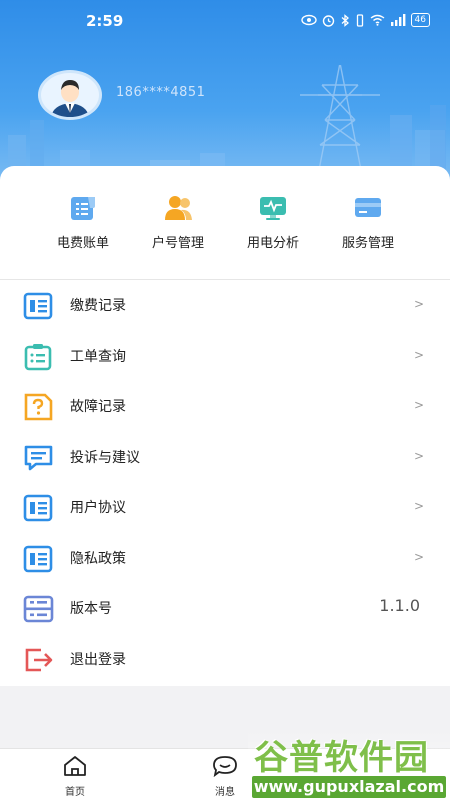 This screenshot has width=450, height=800. What do you see at coordinates (341, 758) in the screenshot?
I see `watermark-title: 谷普软件园` at bounding box center [341, 758].